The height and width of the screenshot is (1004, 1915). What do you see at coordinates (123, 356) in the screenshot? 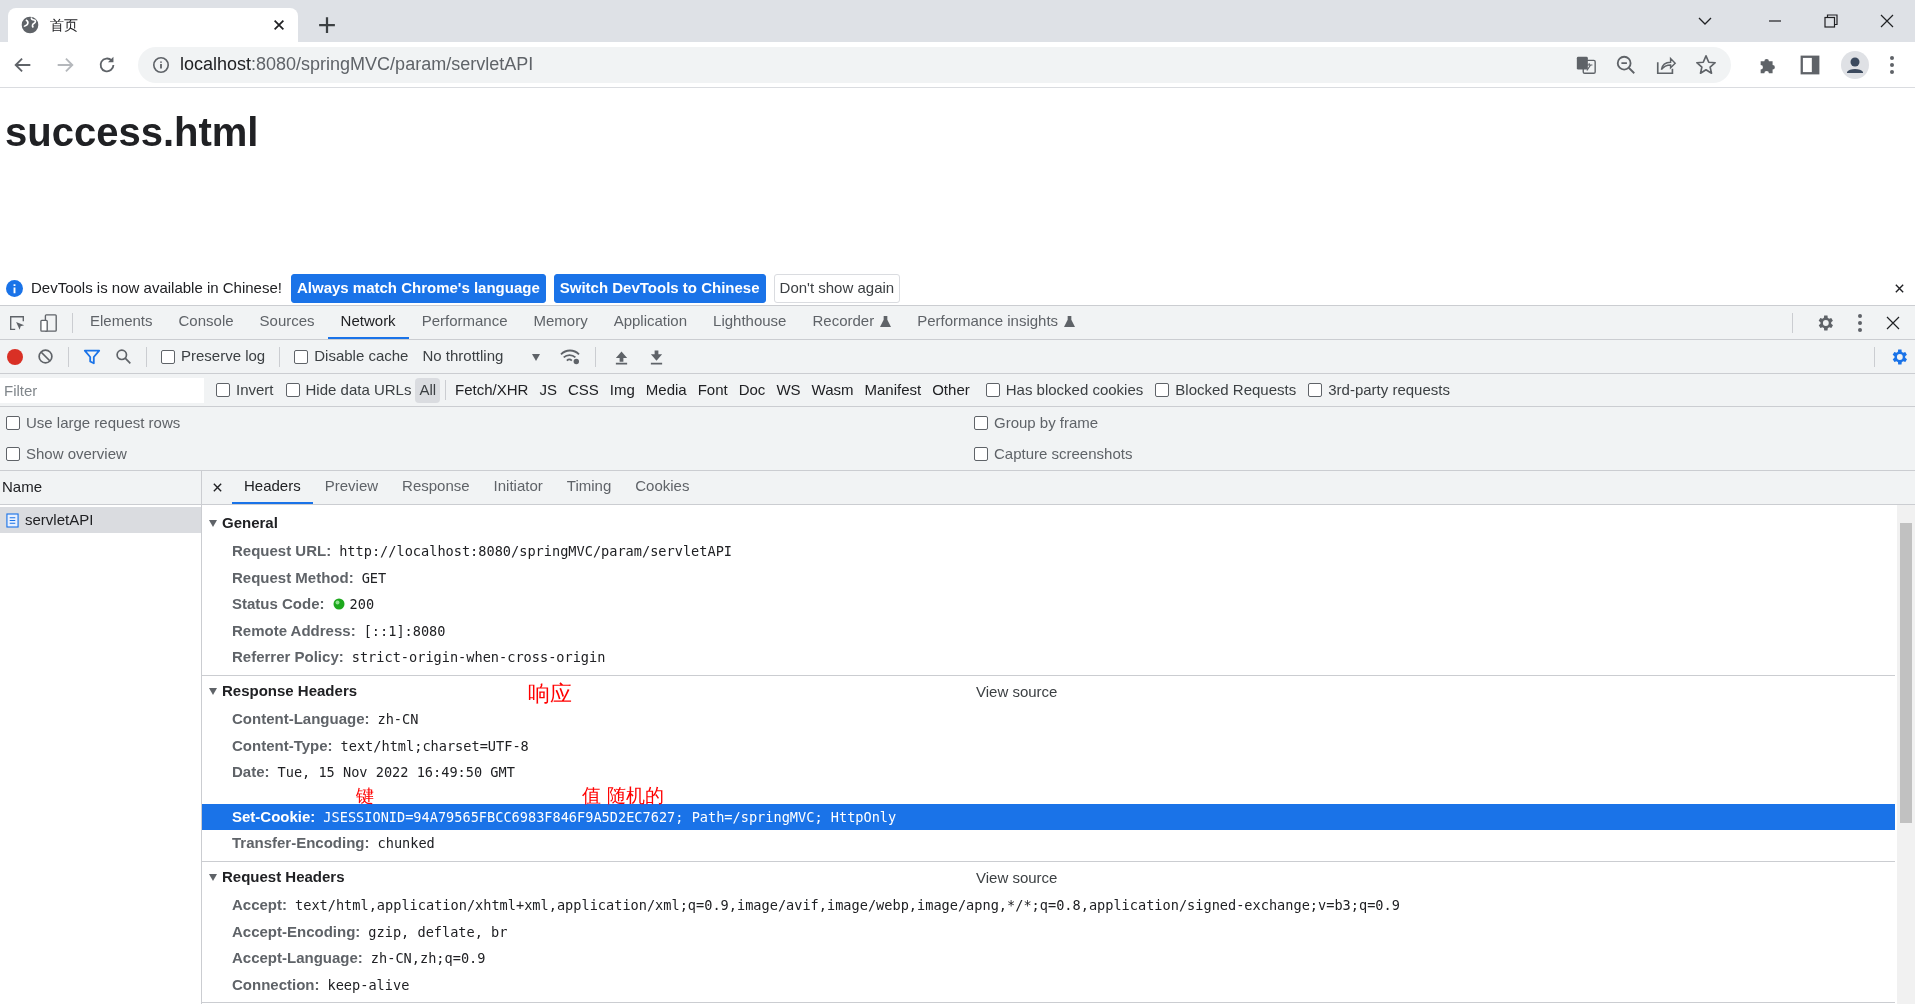
I see `search-icon` at bounding box center [123, 356].